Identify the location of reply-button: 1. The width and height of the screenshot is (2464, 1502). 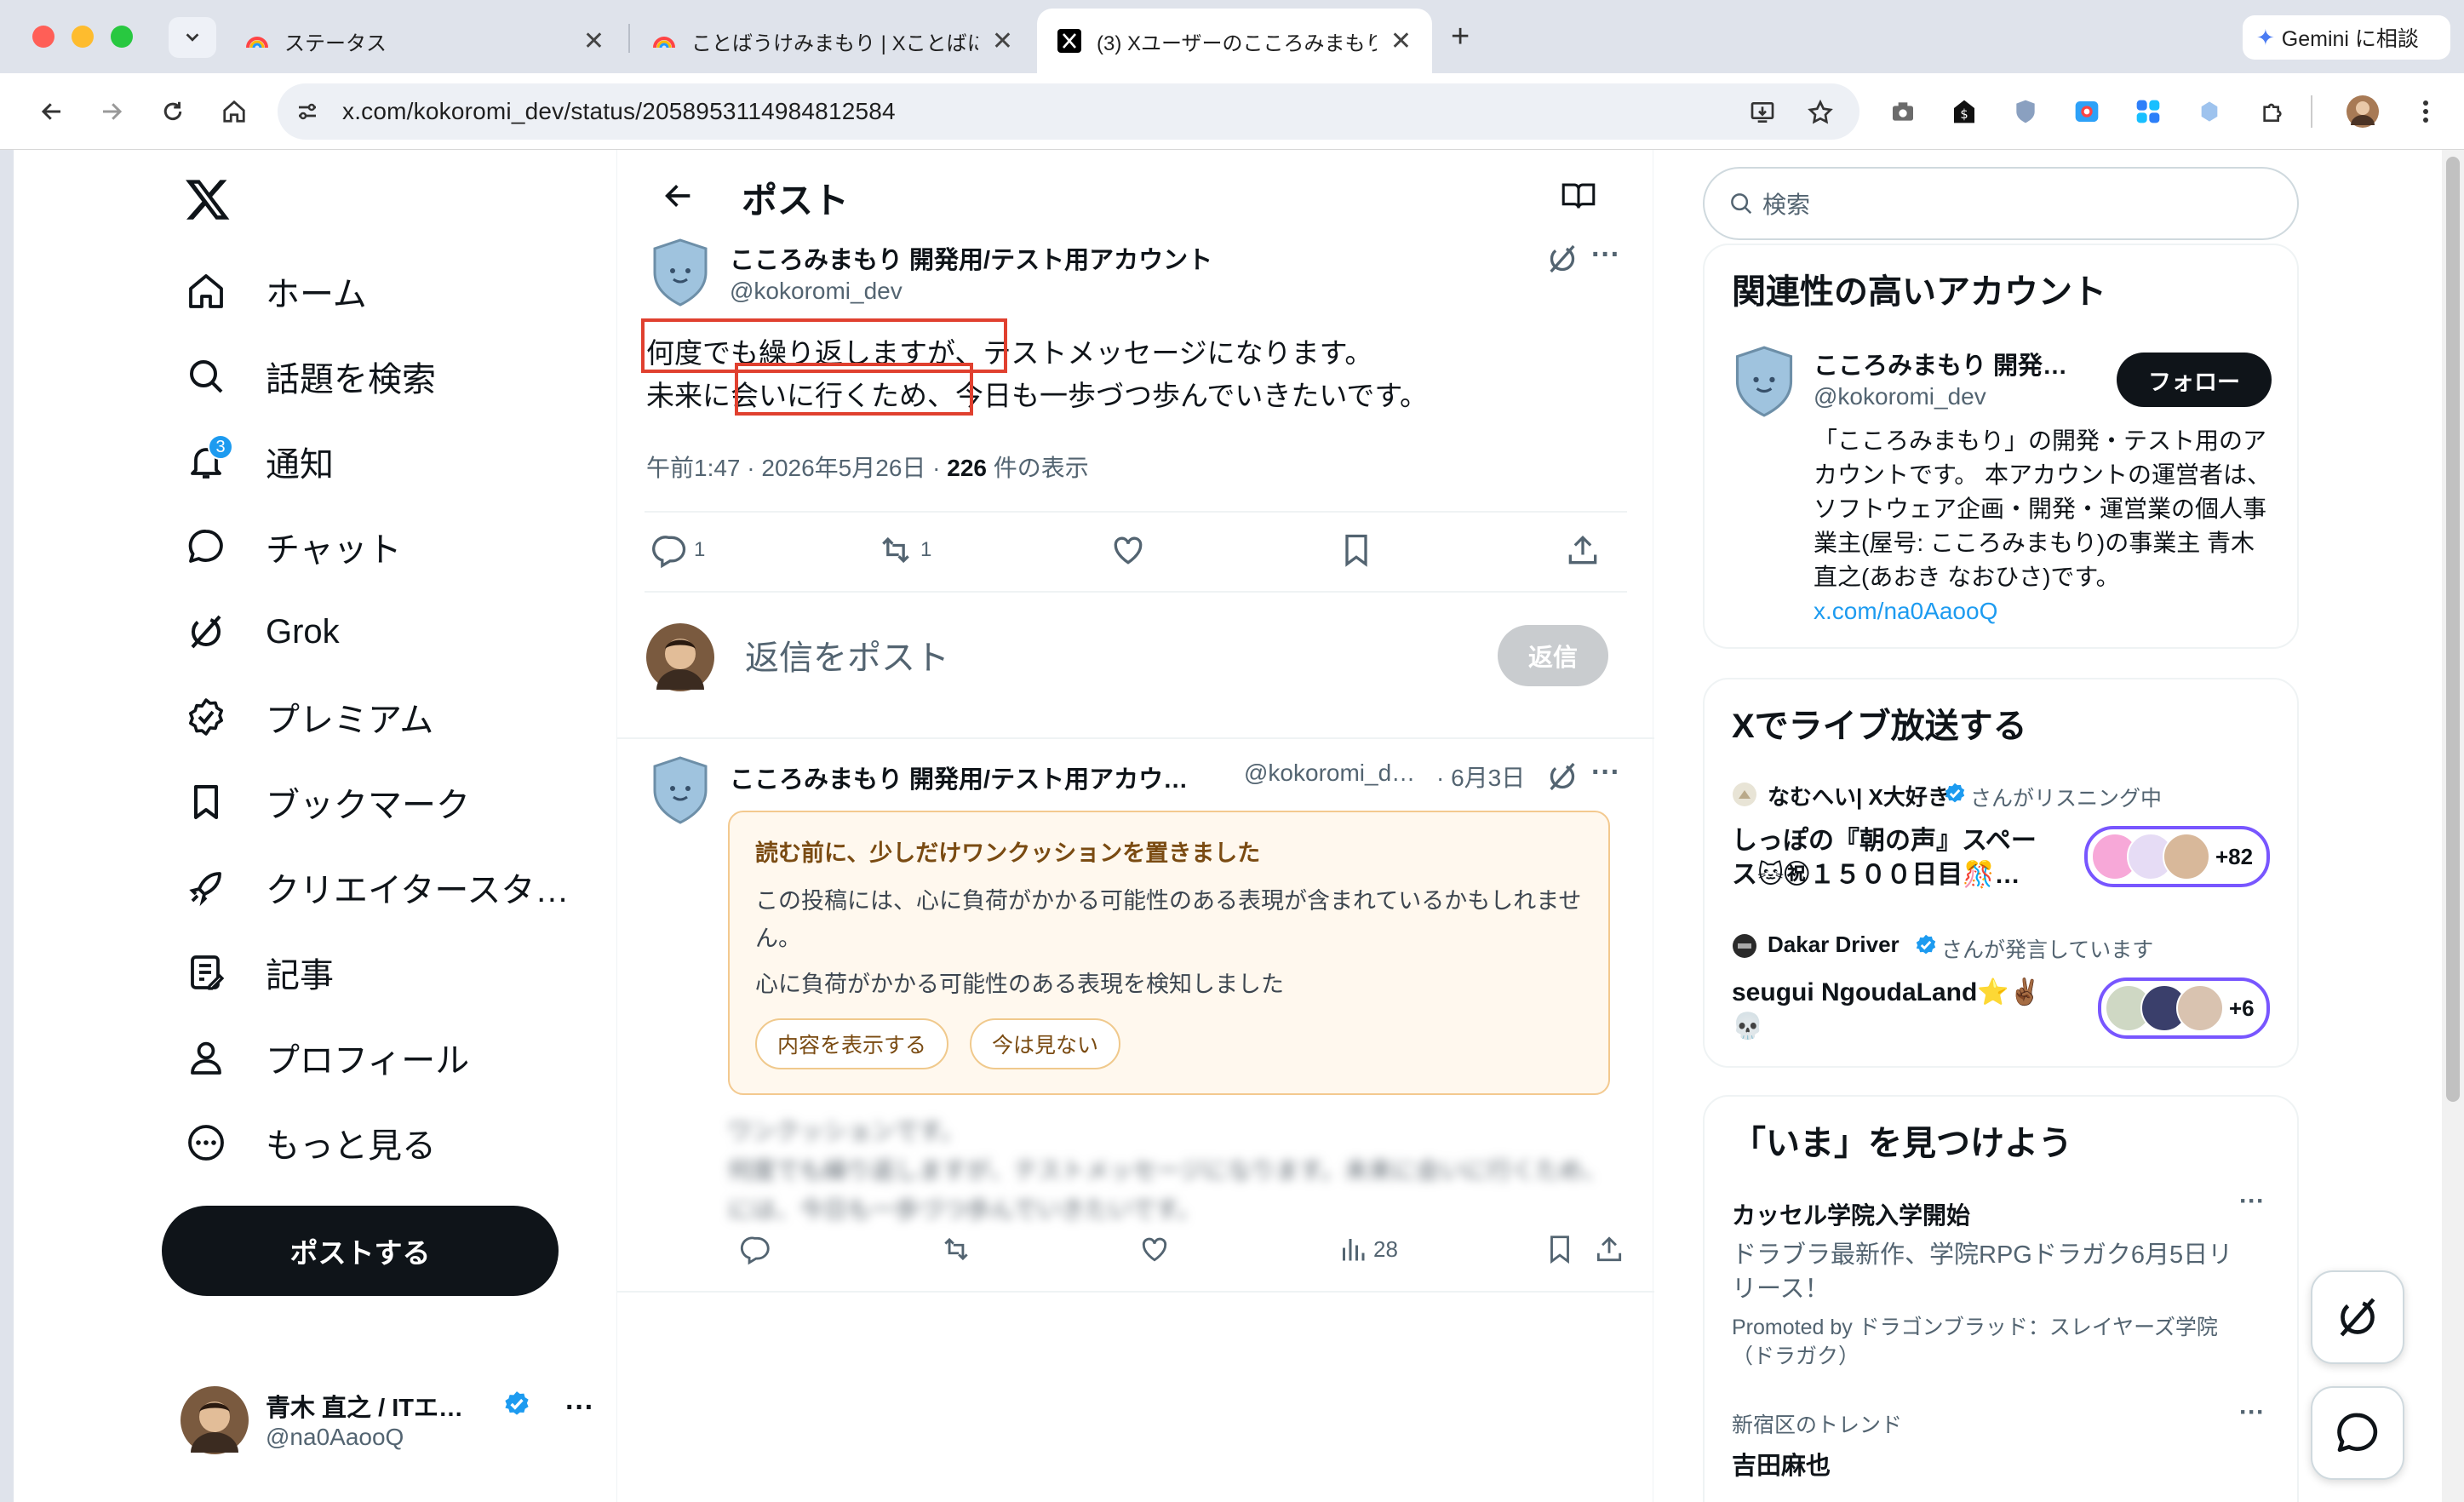
(678, 550).